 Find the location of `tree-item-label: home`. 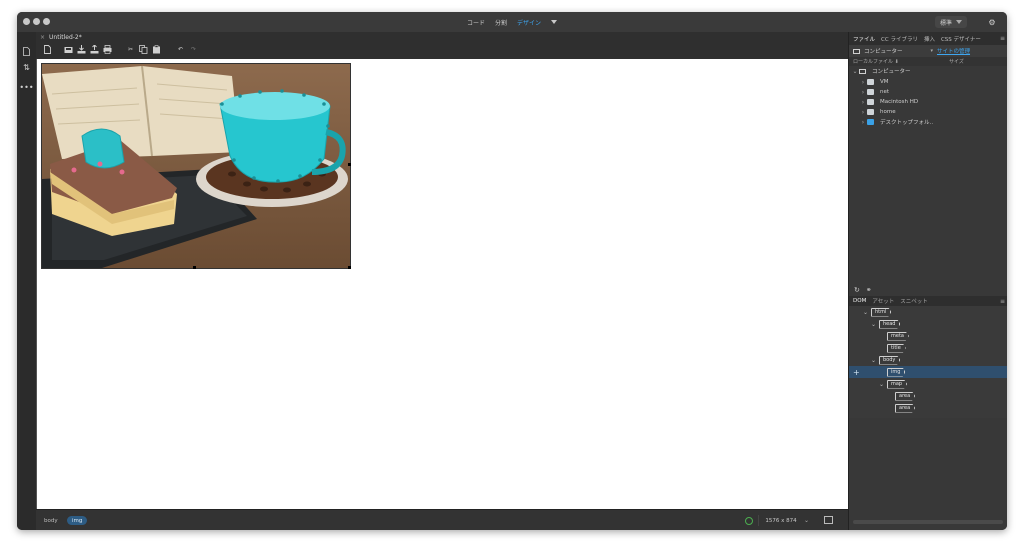

tree-item-label: home is located at coordinates (888, 112).